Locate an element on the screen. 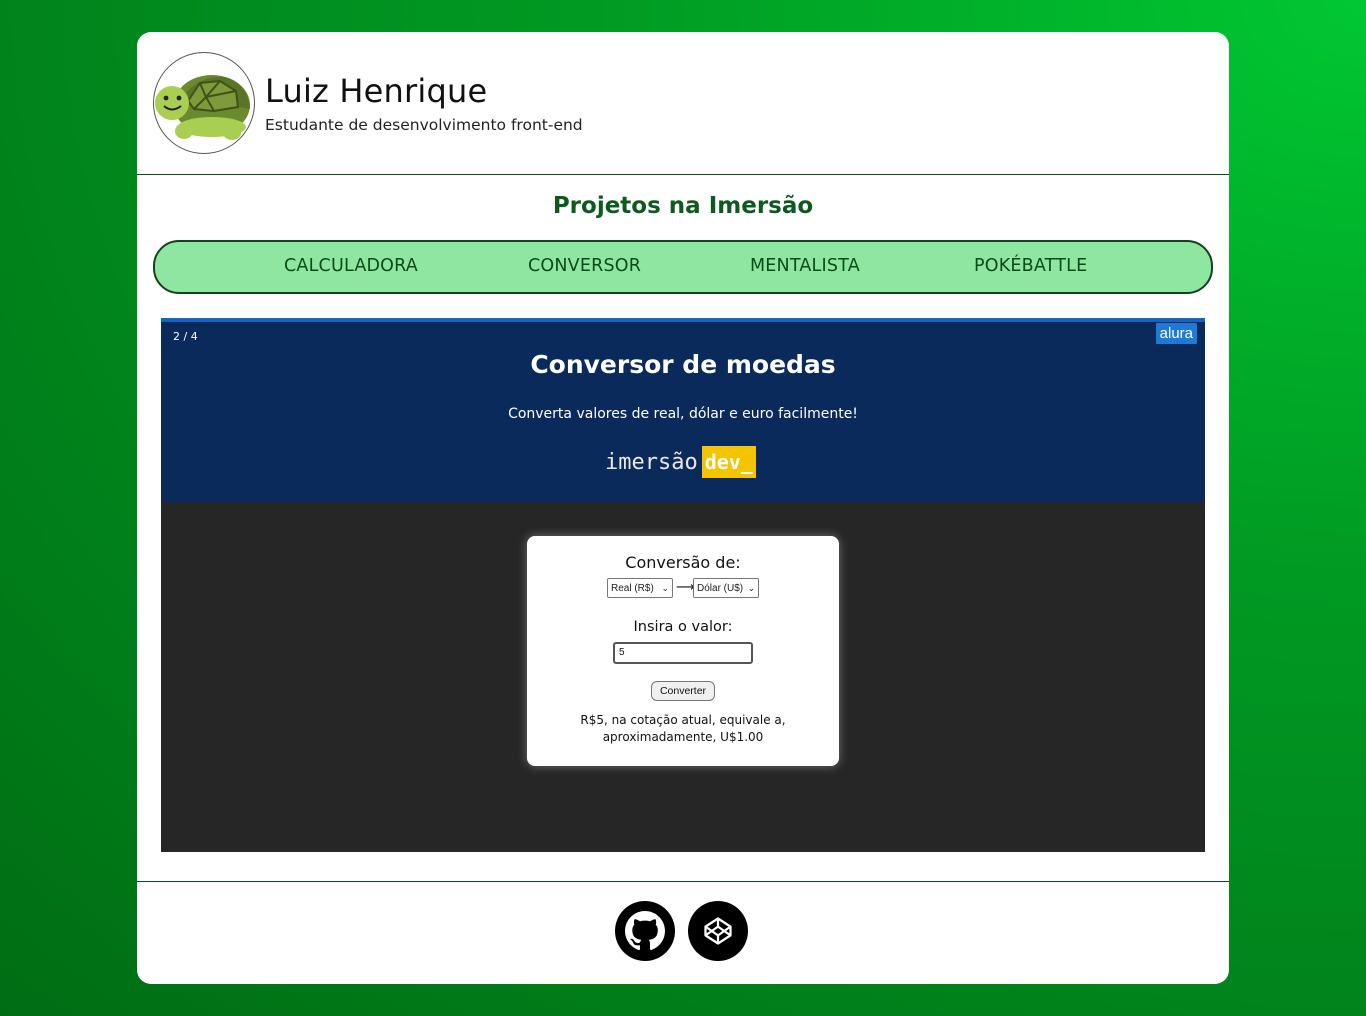 This screenshot has height=1016, width=1366. to-currency-value: Dólar (U$) is located at coordinates (720, 588).